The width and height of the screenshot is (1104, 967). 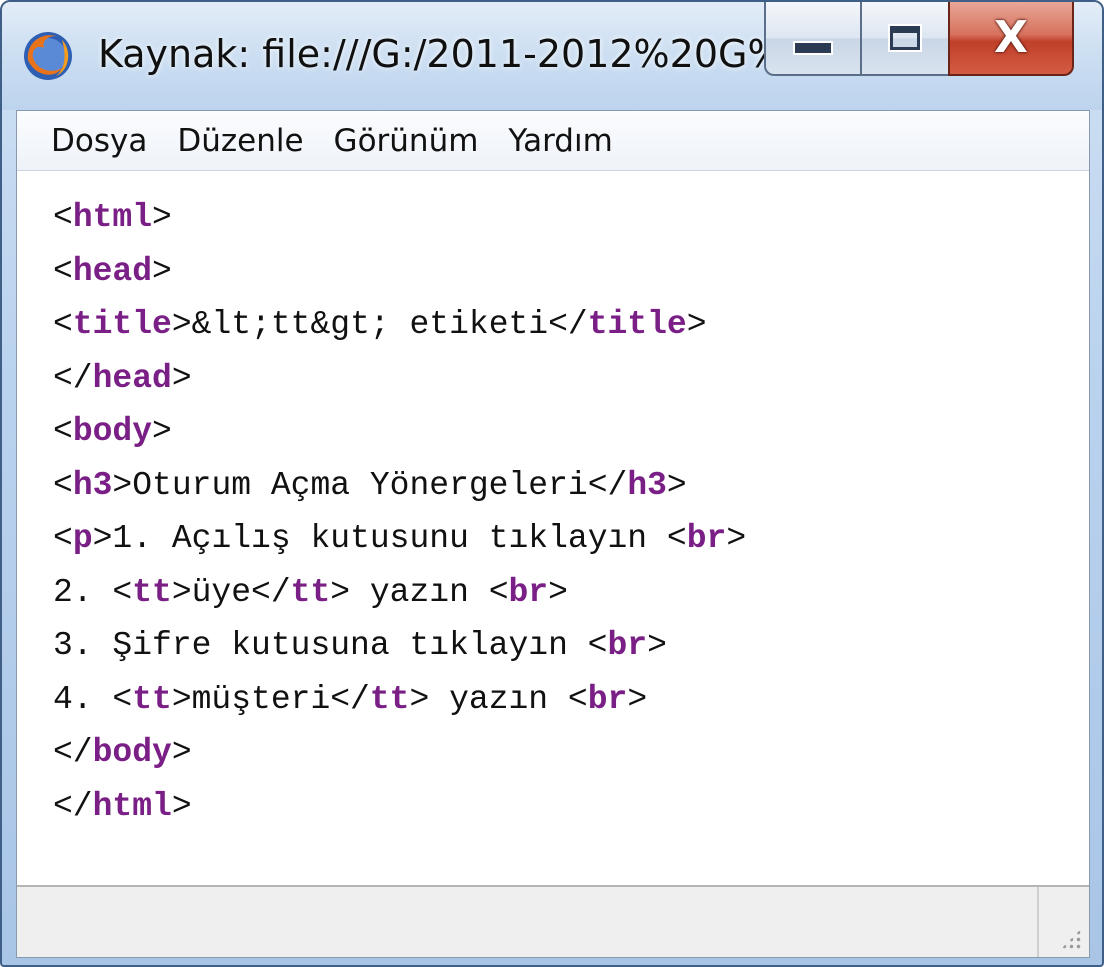 I want to click on source-text: 3. Şifre kutusuna tıklayın <, so click(x=330, y=645).